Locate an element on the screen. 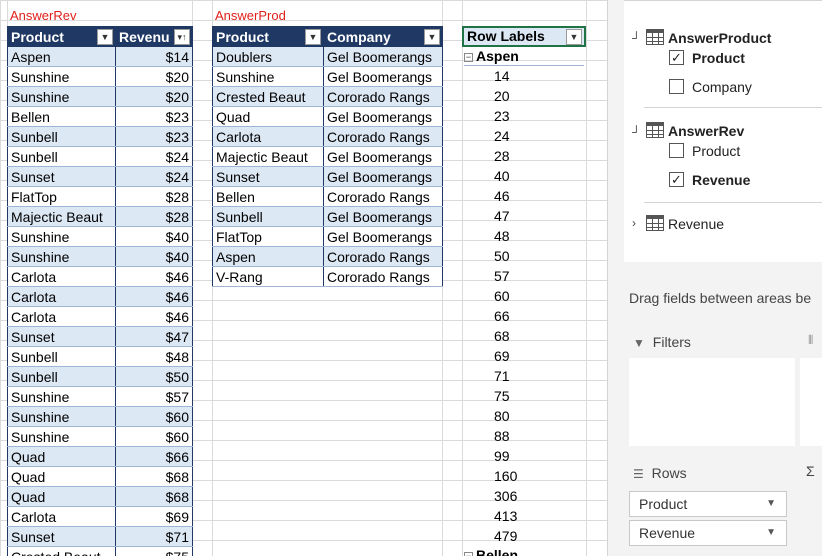 This screenshot has height=556, width=822. product-cell: Doublers is located at coordinates (268, 56).